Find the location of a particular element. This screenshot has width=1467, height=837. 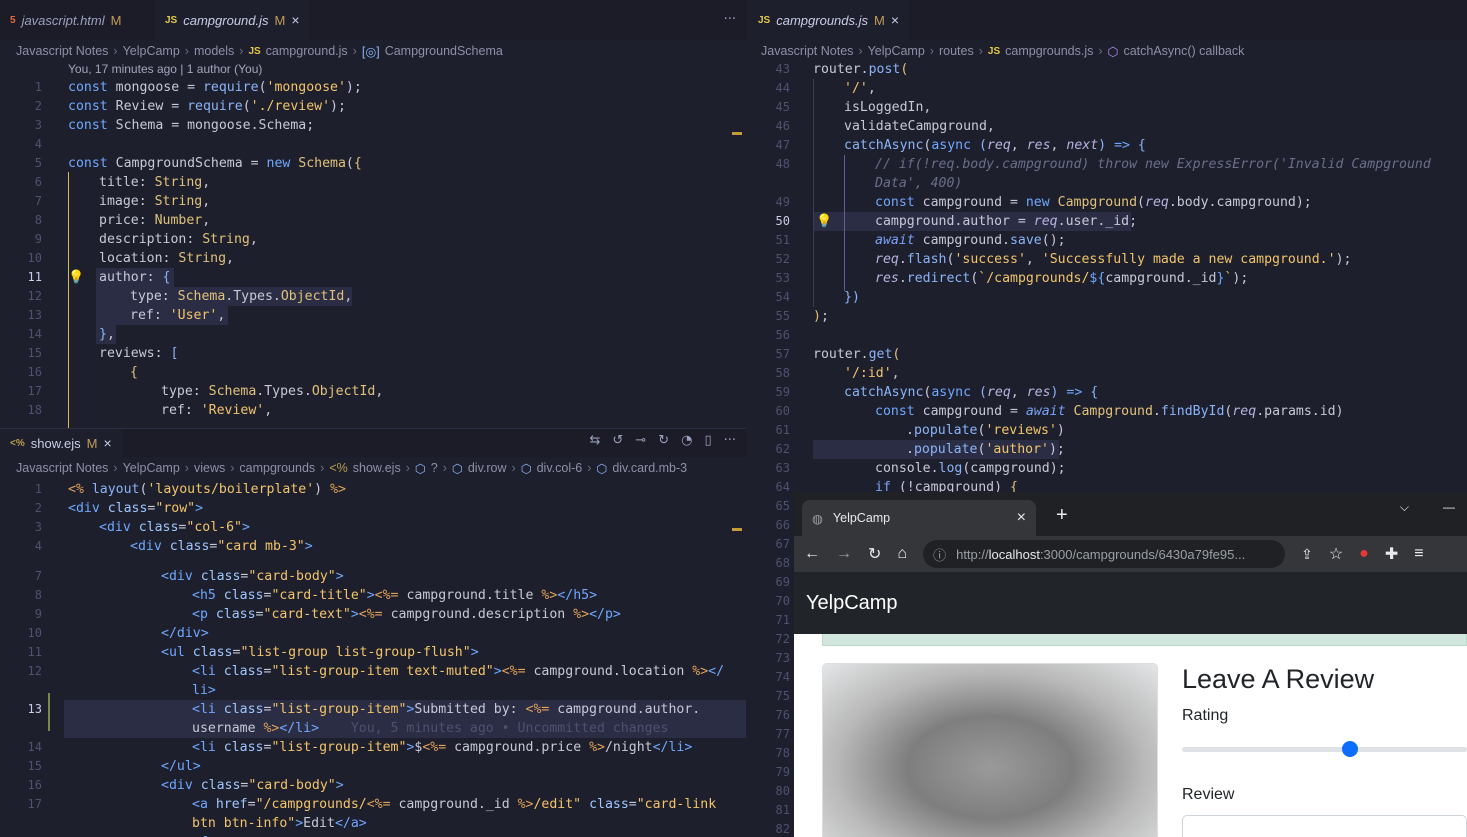

site-navbar: YelpCamp is located at coordinates (1130, 603).